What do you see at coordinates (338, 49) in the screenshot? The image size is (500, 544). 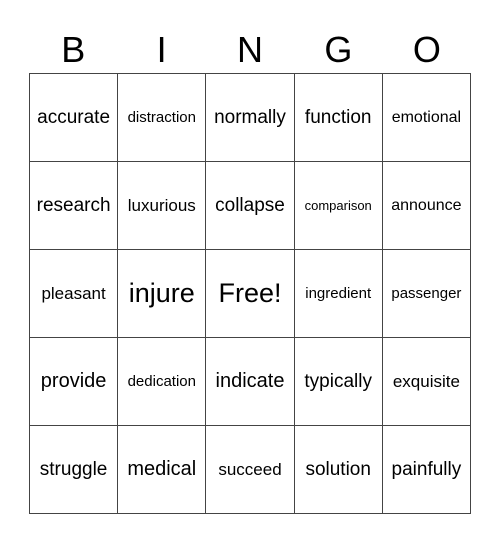 I see `header-letter-g: G` at bounding box center [338, 49].